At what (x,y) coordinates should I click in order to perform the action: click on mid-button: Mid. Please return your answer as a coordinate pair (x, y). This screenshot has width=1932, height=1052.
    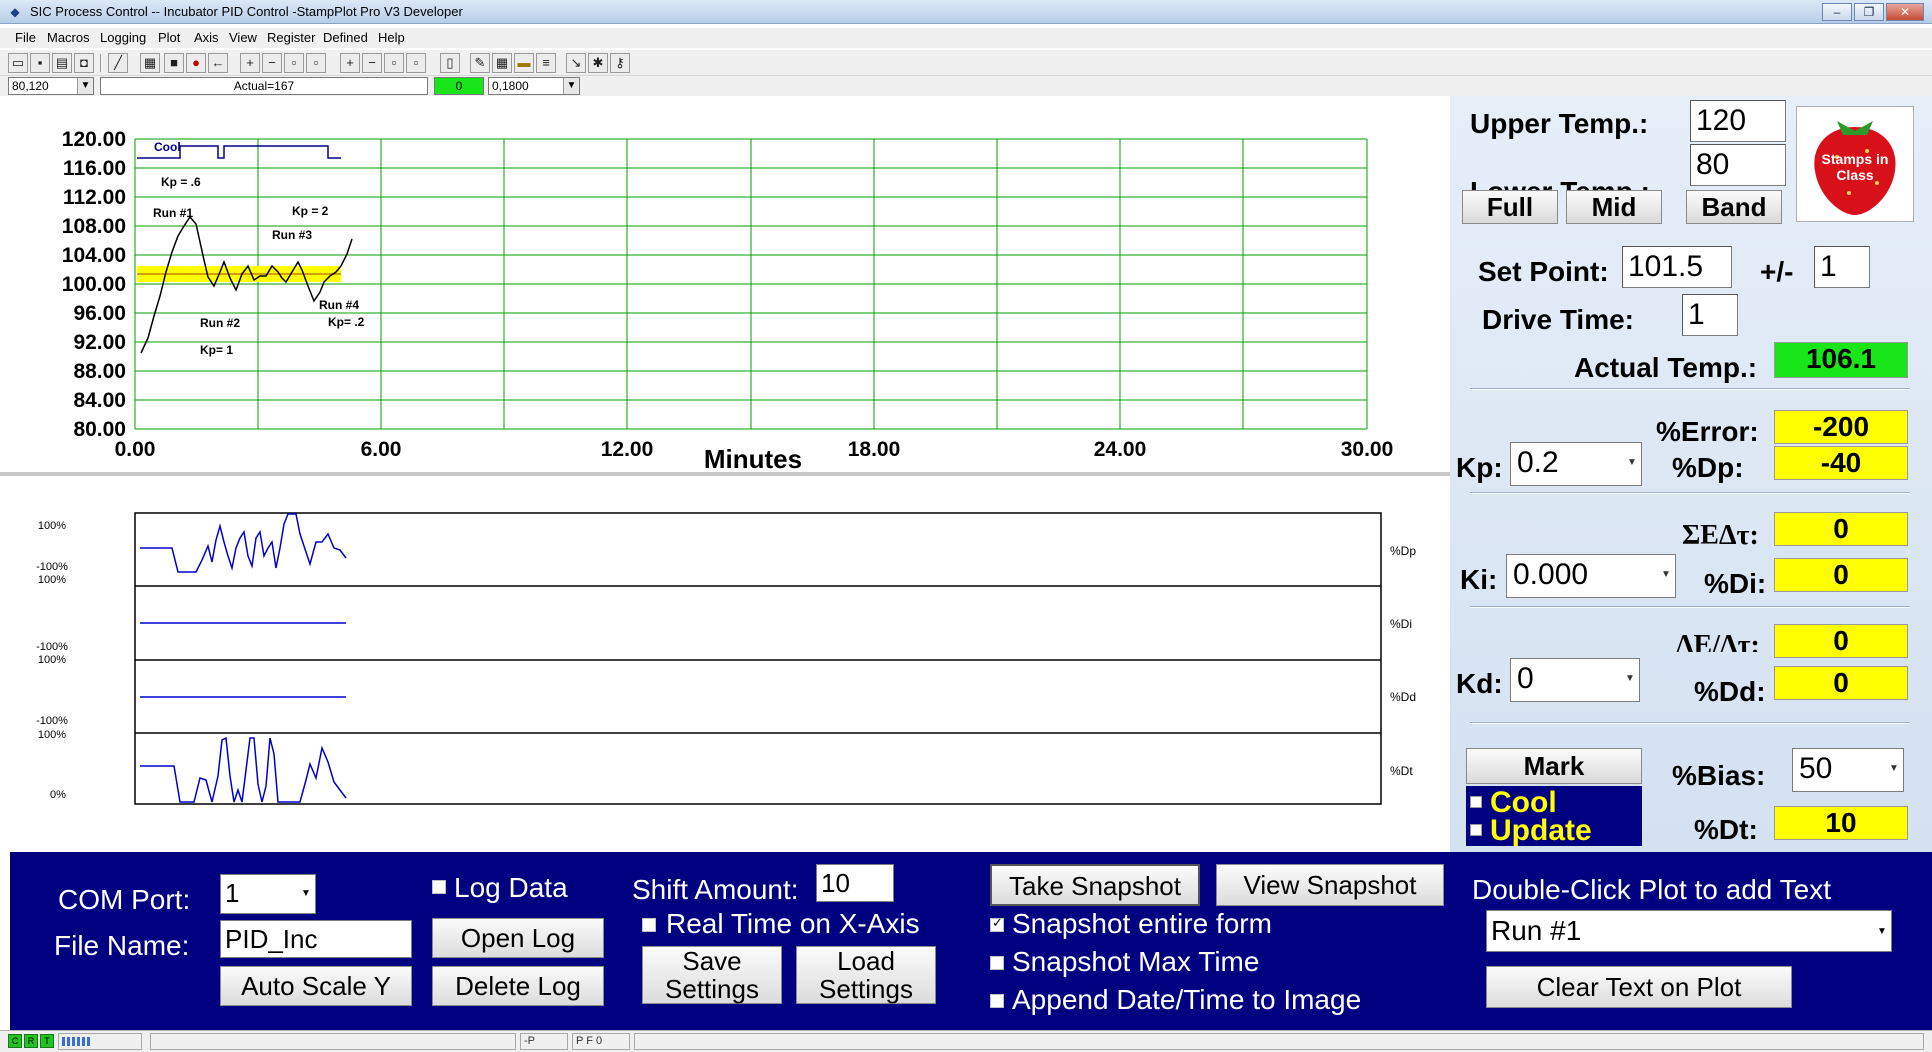
    Looking at the image, I should click on (1614, 207).